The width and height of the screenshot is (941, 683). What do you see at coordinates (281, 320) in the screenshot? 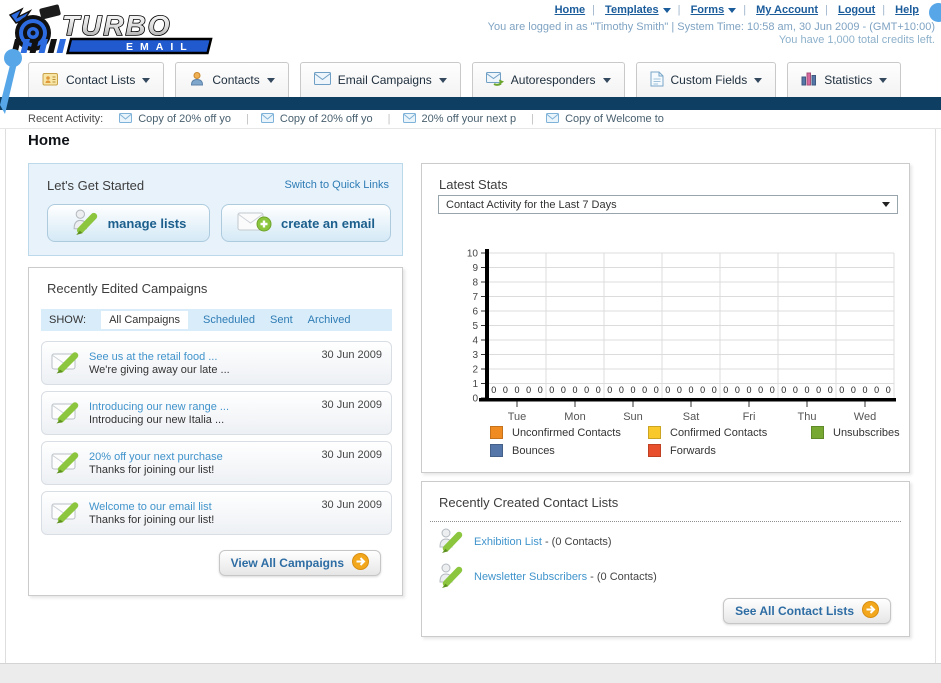
I see `campaign-filter-tab: Sent` at bounding box center [281, 320].